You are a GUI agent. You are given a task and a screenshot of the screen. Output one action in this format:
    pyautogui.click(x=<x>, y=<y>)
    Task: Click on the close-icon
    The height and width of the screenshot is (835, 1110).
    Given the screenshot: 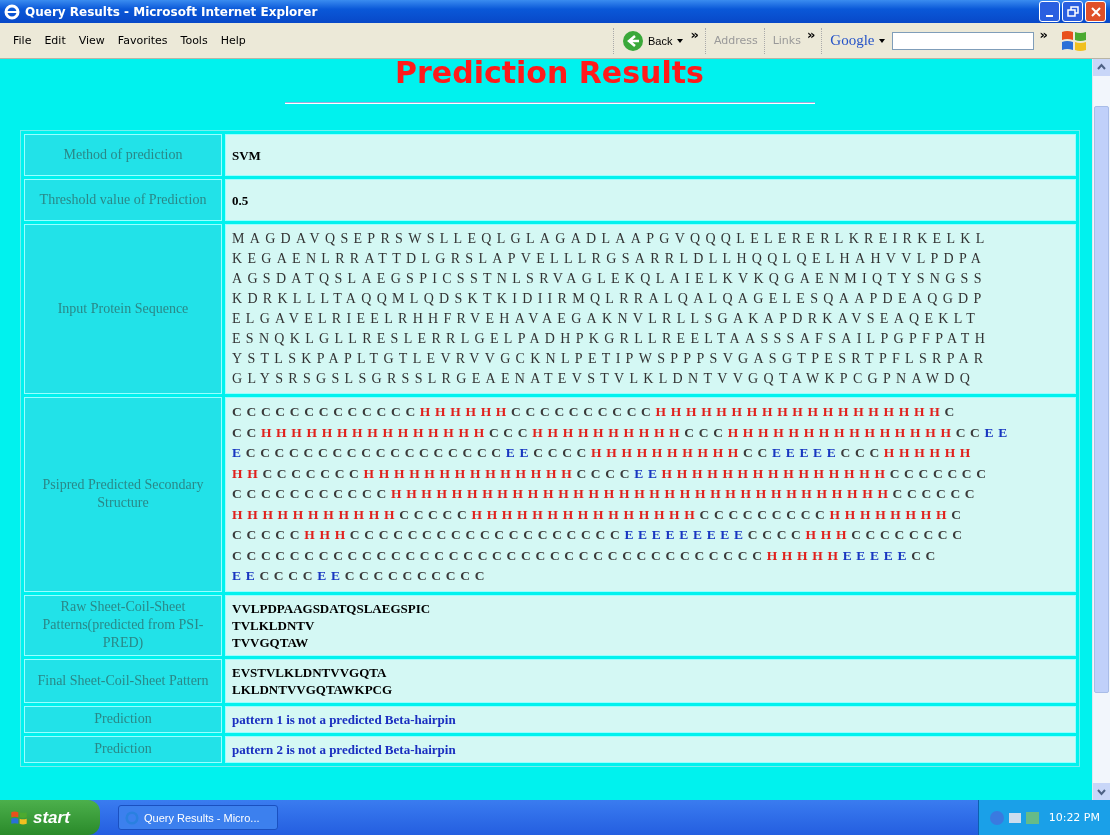 What is the action you would take?
    pyautogui.click(x=1095, y=11)
    